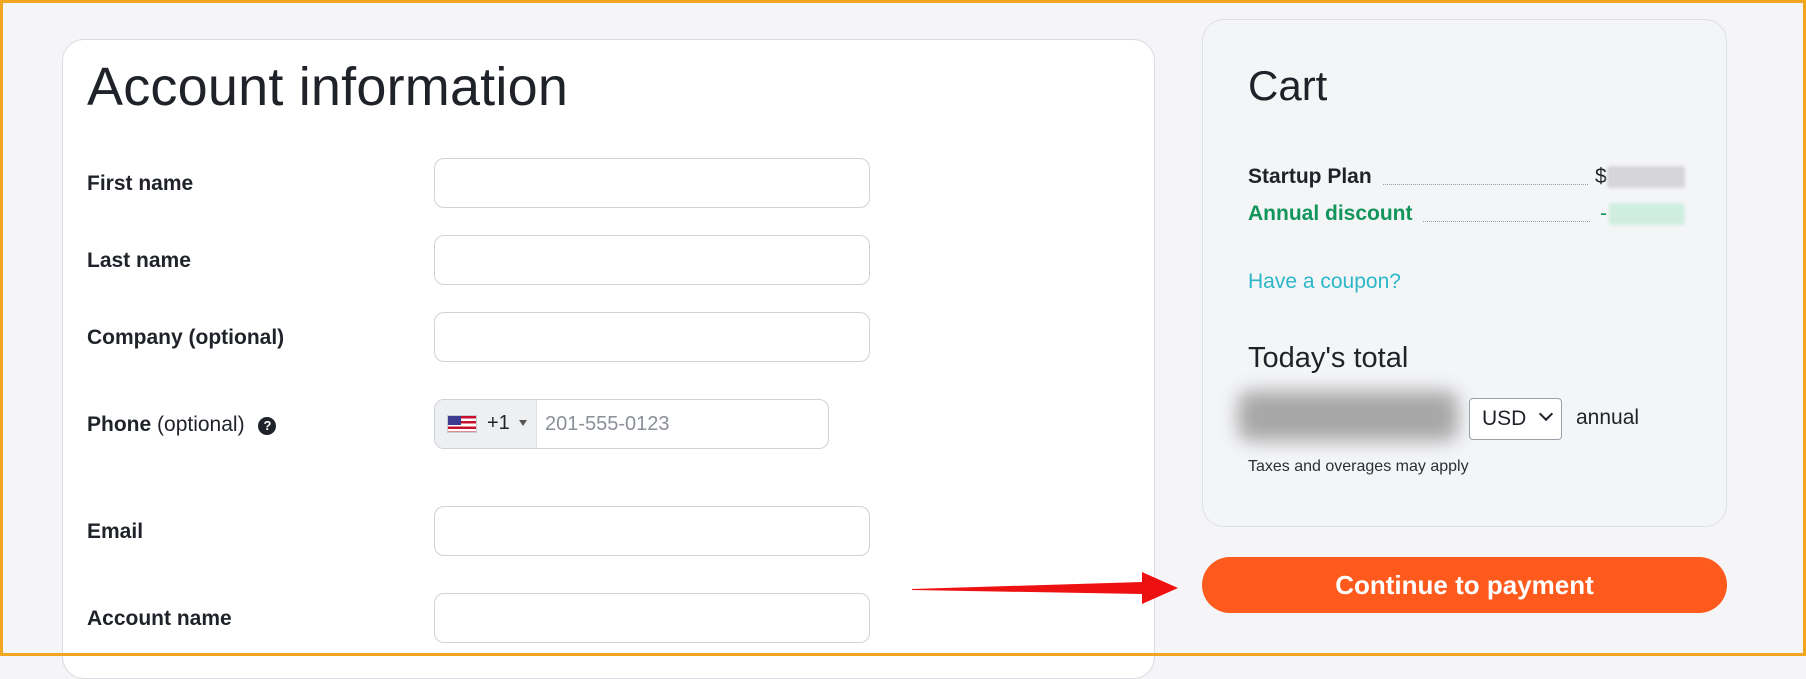 This screenshot has width=1806, height=679. I want to click on page-title: Account information, so click(328, 87).